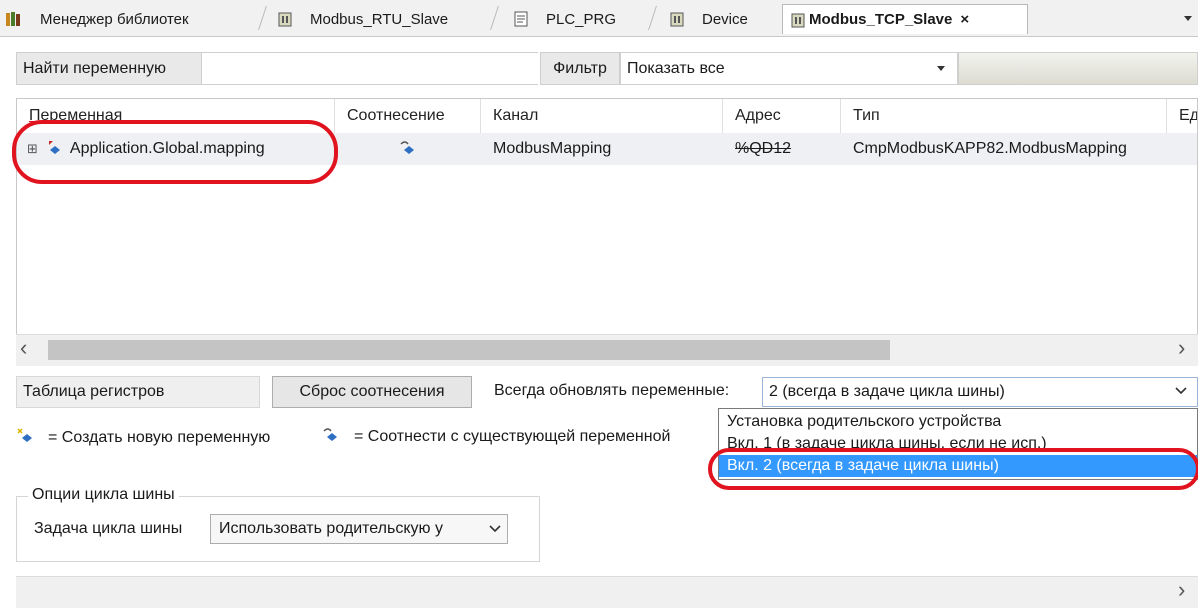 The height and width of the screenshot is (614, 1198). Describe the element at coordinates (763, 148) in the screenshot. I see `address-value: %QD12` at that location.